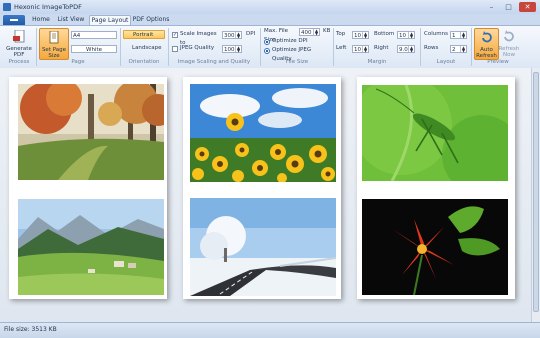 The height and width of the screenshot is (338, 540). I want to click on optimize-jpeg-radio, so click(267, 51).